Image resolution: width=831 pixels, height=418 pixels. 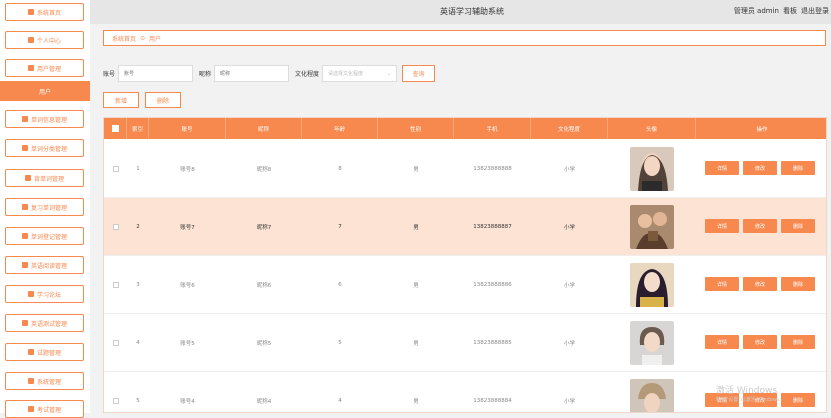 I want to click on sidebar-item-label: 英语测试管理, so click(x=48, y=324).